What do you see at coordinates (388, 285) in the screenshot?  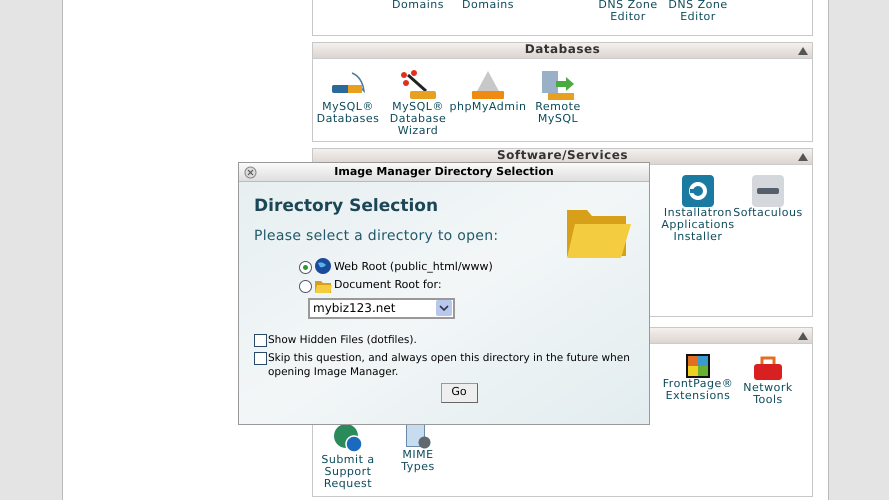 I see `radio-label: Document Root for:` at bounding box center [388, 285].